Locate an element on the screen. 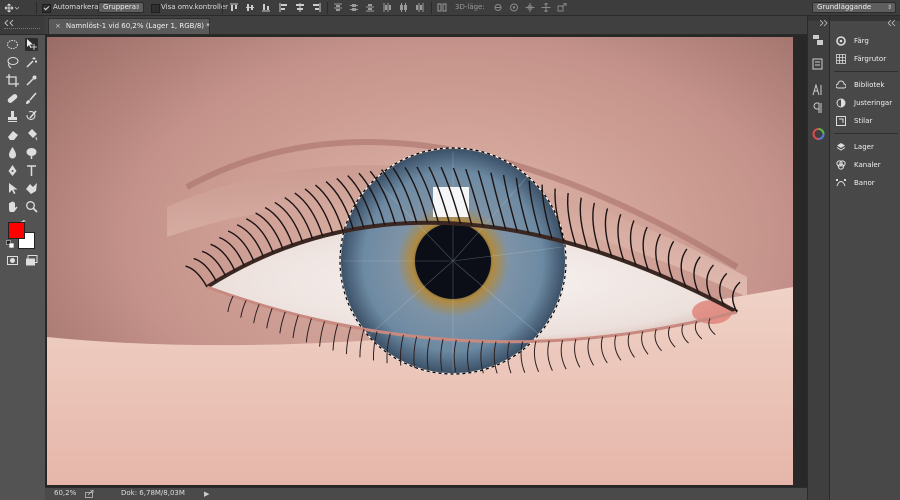  close-tab-icon: × is located at coordinates (58, 26).